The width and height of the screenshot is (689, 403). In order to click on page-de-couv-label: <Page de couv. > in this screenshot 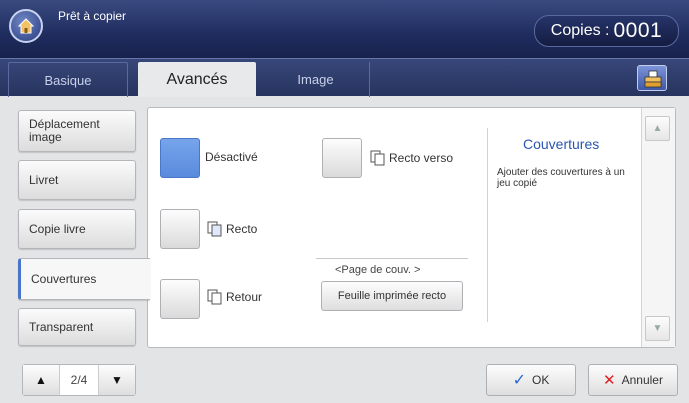, I will do `click(378, 270)`.